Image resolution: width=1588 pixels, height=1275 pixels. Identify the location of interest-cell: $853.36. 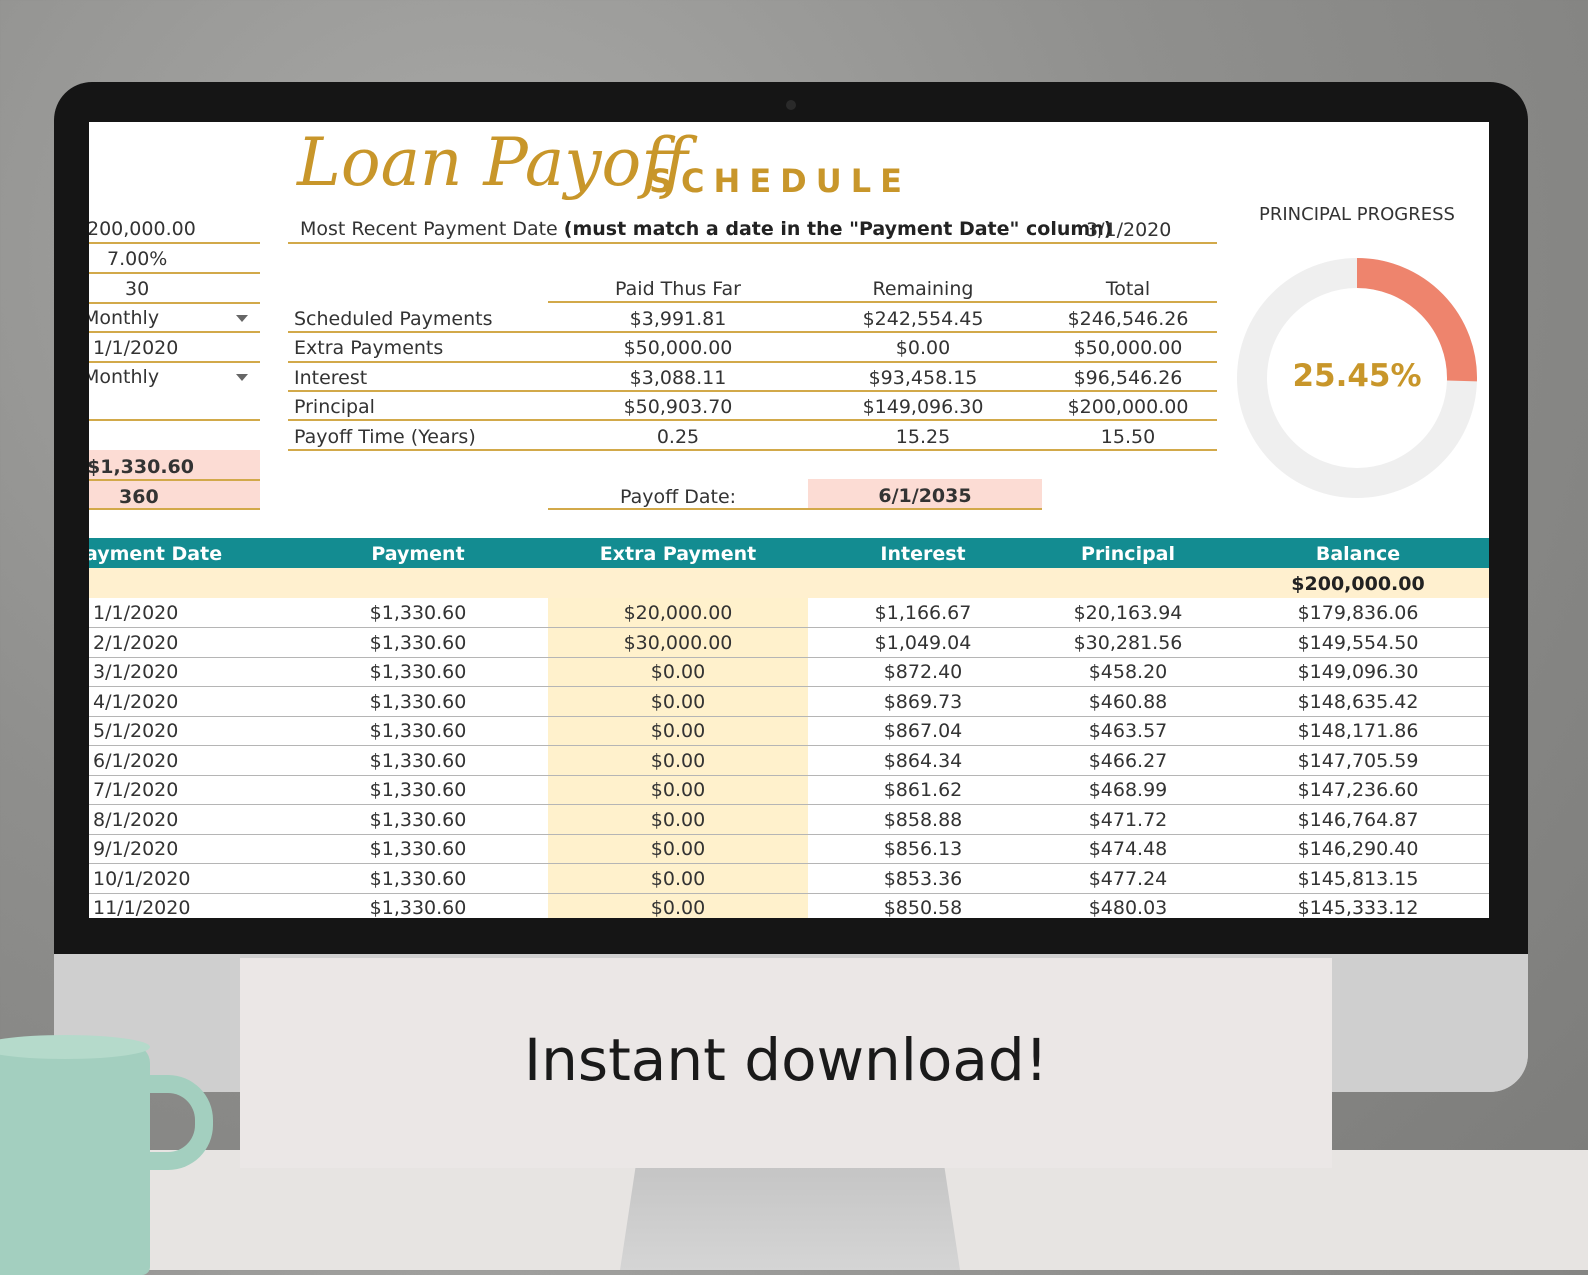
(923, 878).